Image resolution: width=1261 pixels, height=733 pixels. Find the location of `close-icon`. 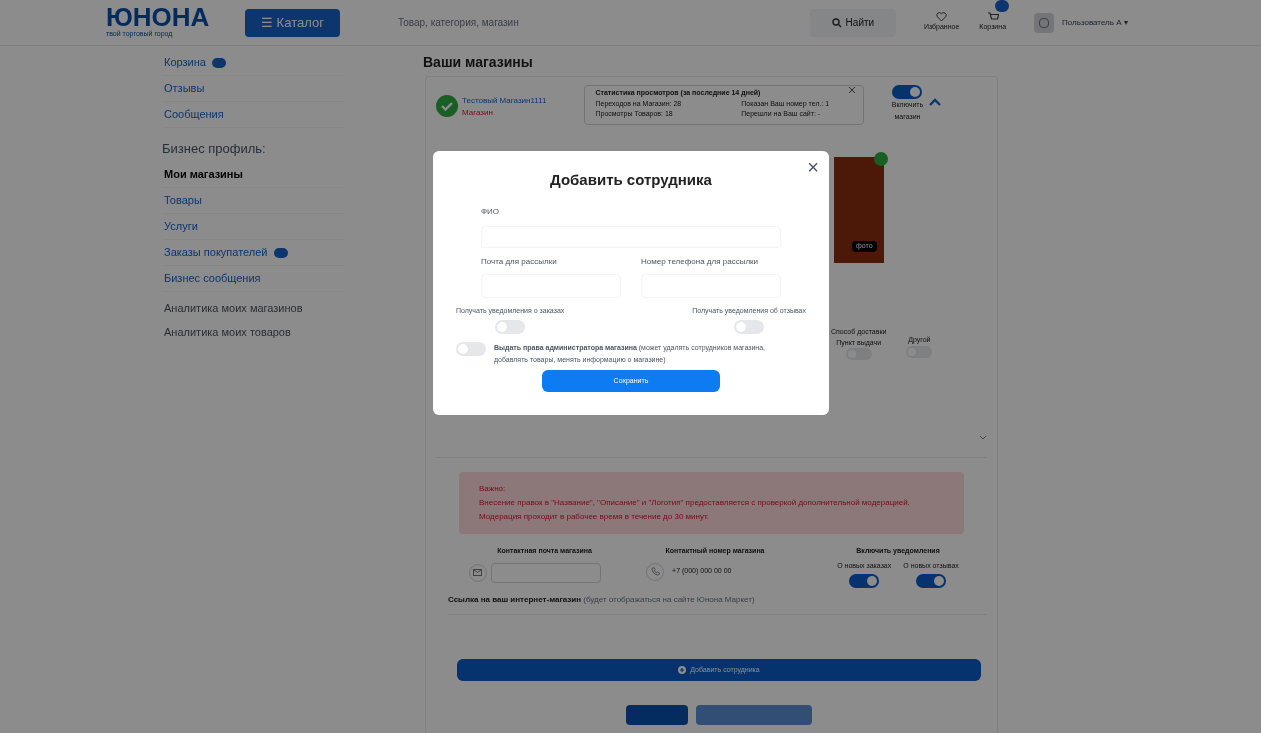

close-icon is located at coordinates (852, 90).